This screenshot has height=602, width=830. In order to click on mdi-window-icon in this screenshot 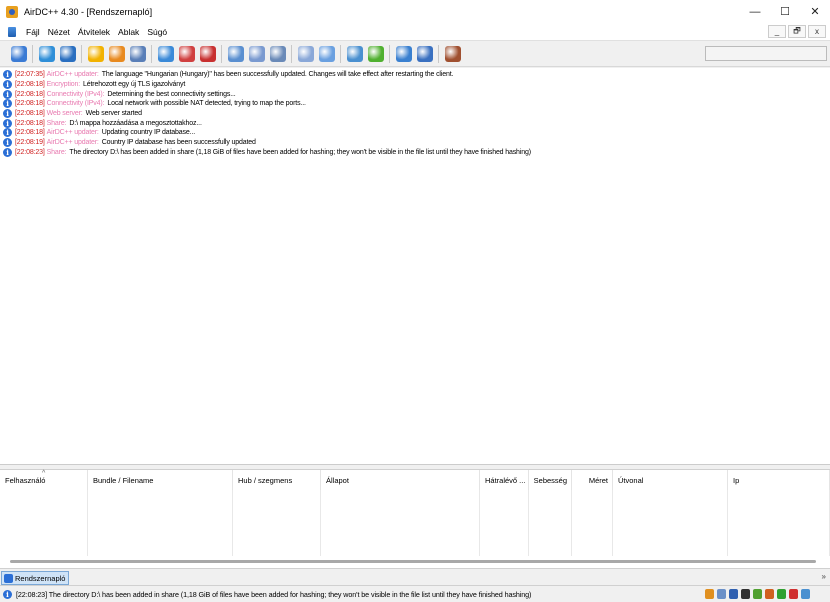, I will do `click(12, 31)`.